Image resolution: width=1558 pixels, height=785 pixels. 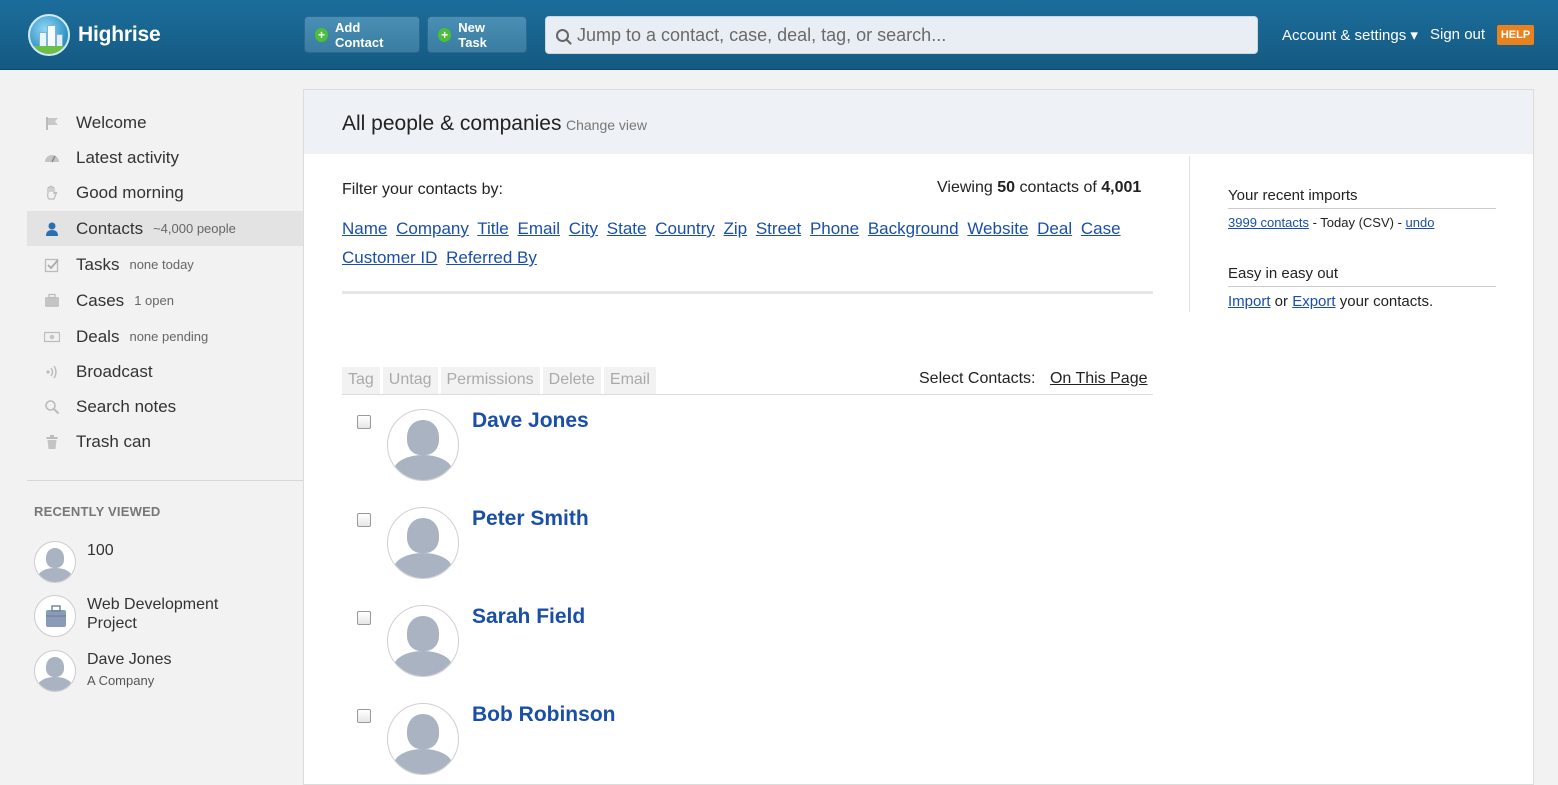 What do you see at coordinates (778, 228) in the screenshot?
I see `filter-street: Street` at bounding box center [778, 228].